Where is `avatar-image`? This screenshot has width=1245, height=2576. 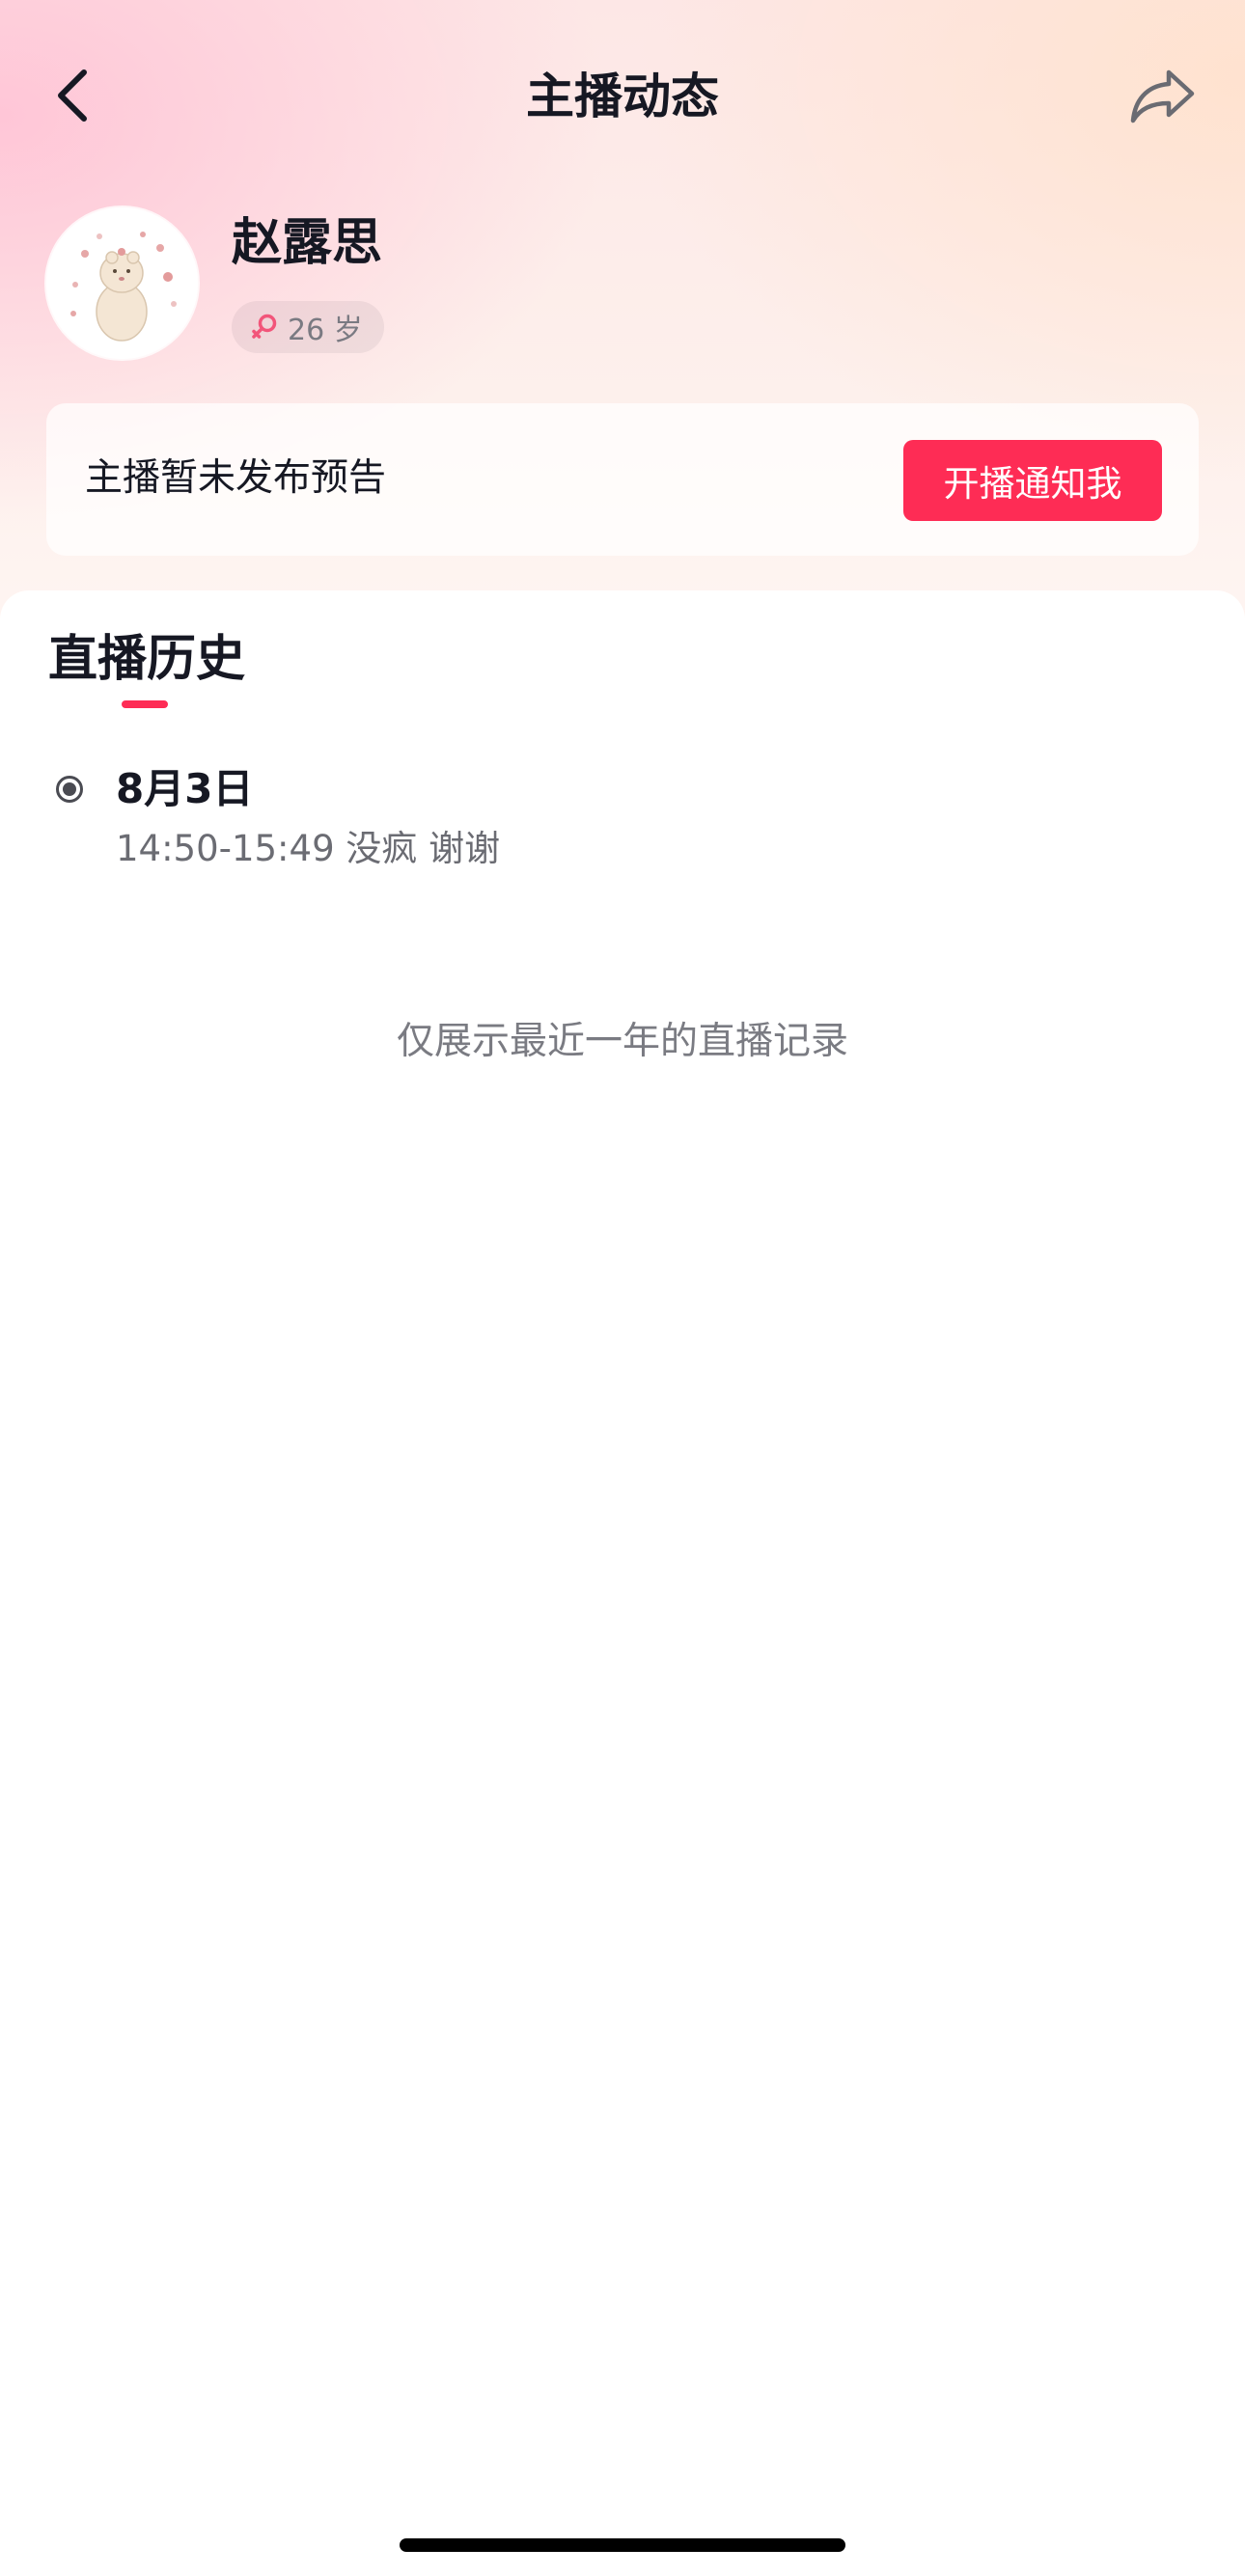
avatar-image is located at coordinates (122, 283).